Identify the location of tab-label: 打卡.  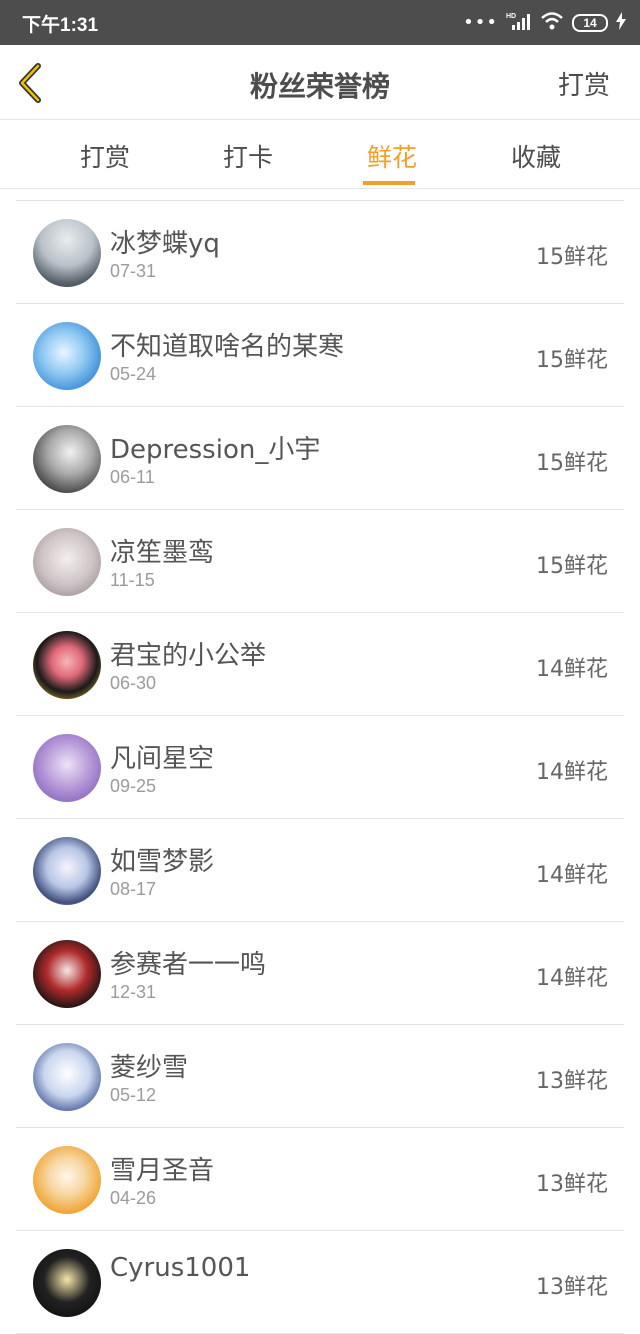
(247, 157).